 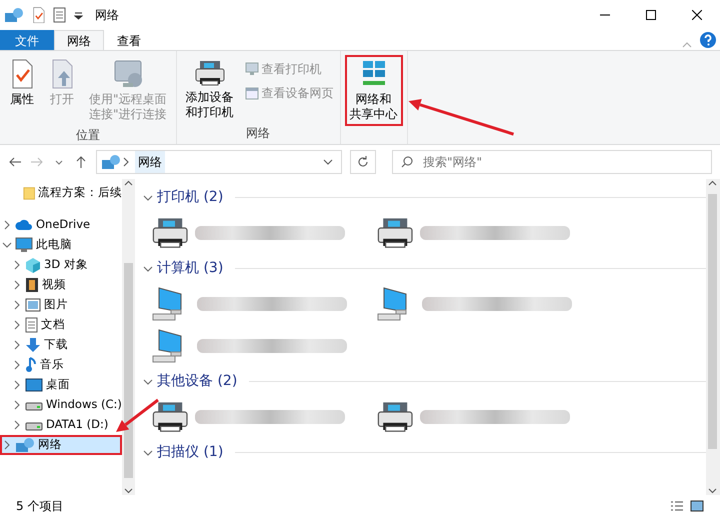 I want to click on help-icon, so click(x=708, y=40).